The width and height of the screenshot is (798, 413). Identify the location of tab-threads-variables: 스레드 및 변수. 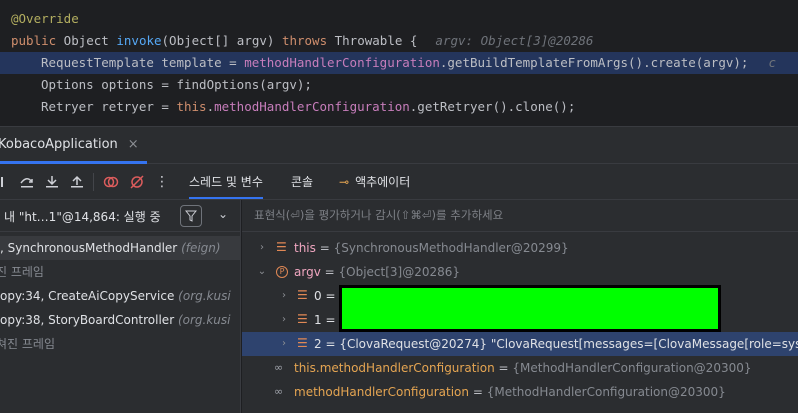
(226, 181).